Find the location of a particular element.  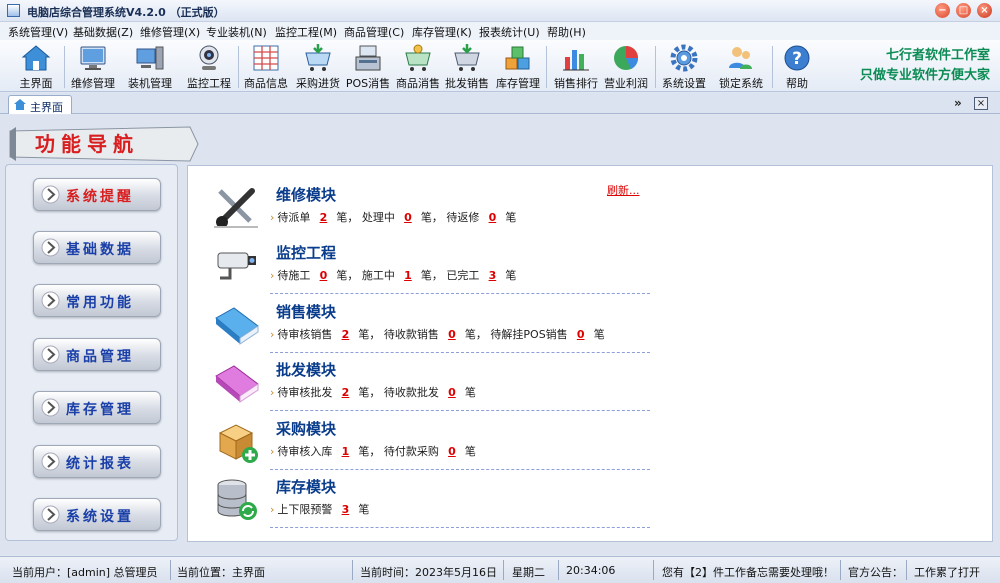

menu-monitor: 监控工程(M) is located at coordinates (306, 32).